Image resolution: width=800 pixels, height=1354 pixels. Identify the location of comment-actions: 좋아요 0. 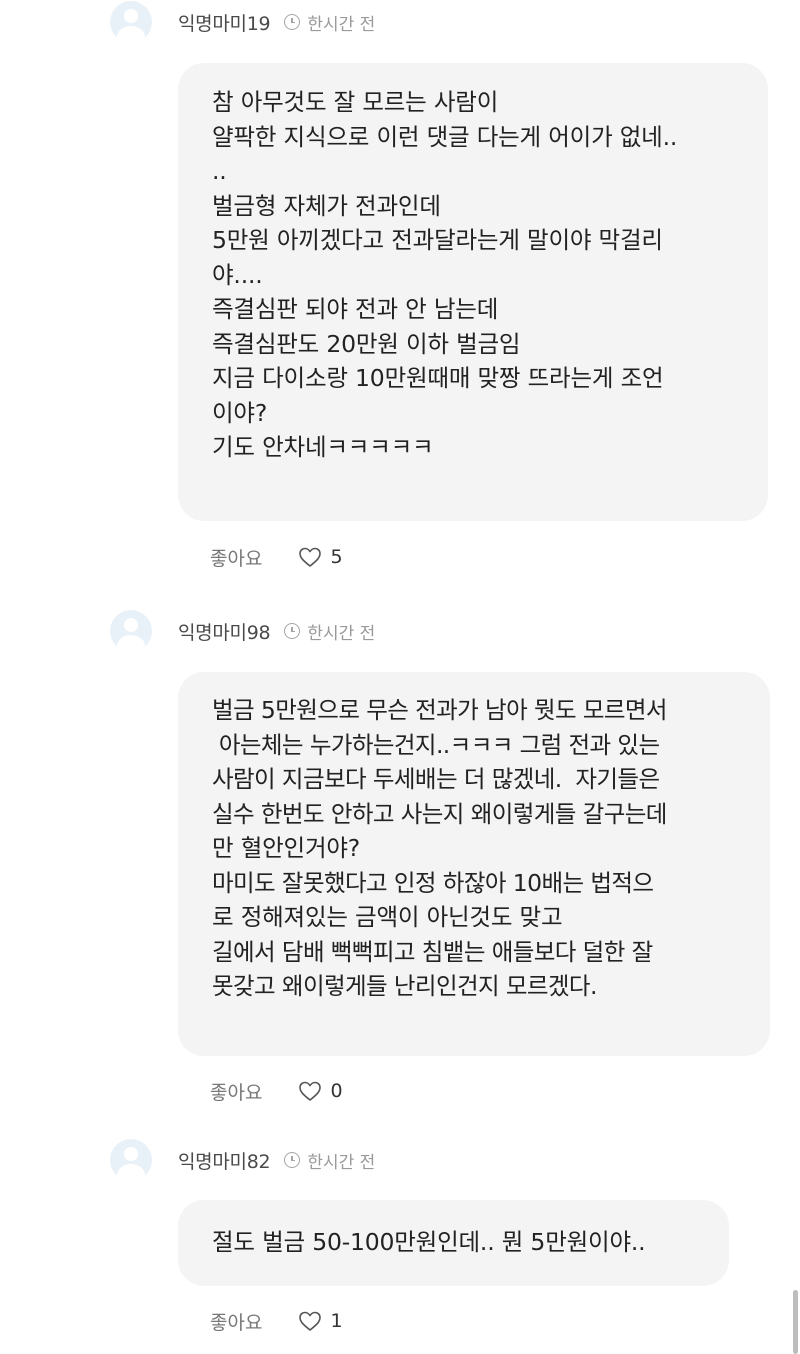
(276, 1091).